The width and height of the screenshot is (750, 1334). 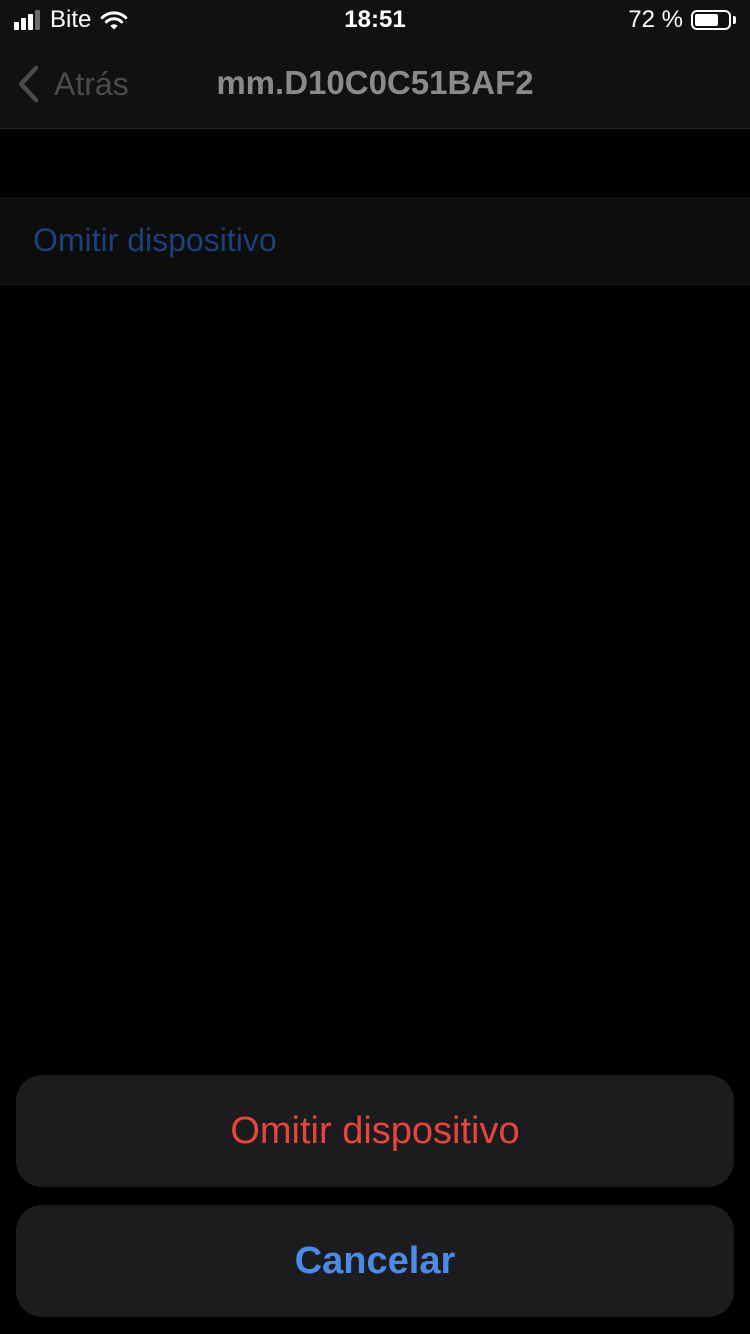 I want to click on omit-device-cell-label: Omitir dispositivo, so click(x=155, y=240).